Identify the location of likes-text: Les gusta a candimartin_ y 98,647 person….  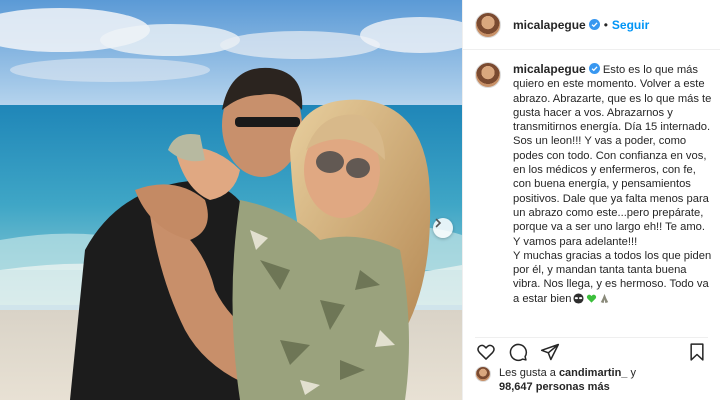
(567, 380).